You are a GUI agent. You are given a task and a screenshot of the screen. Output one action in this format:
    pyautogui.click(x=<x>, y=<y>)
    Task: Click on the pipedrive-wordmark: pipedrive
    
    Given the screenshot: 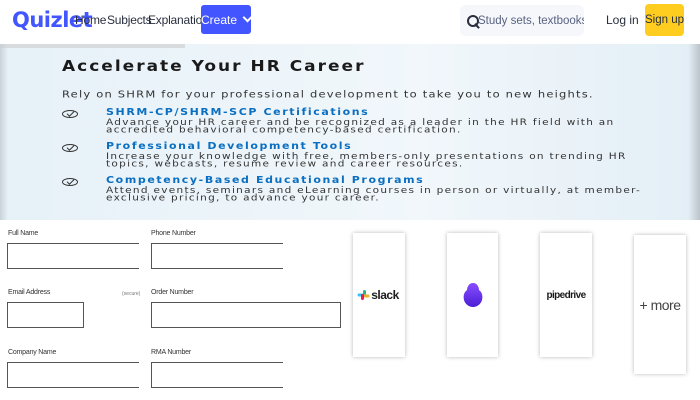 What is the action you would take?
    pyautogui.click(x=566, y=295)
    